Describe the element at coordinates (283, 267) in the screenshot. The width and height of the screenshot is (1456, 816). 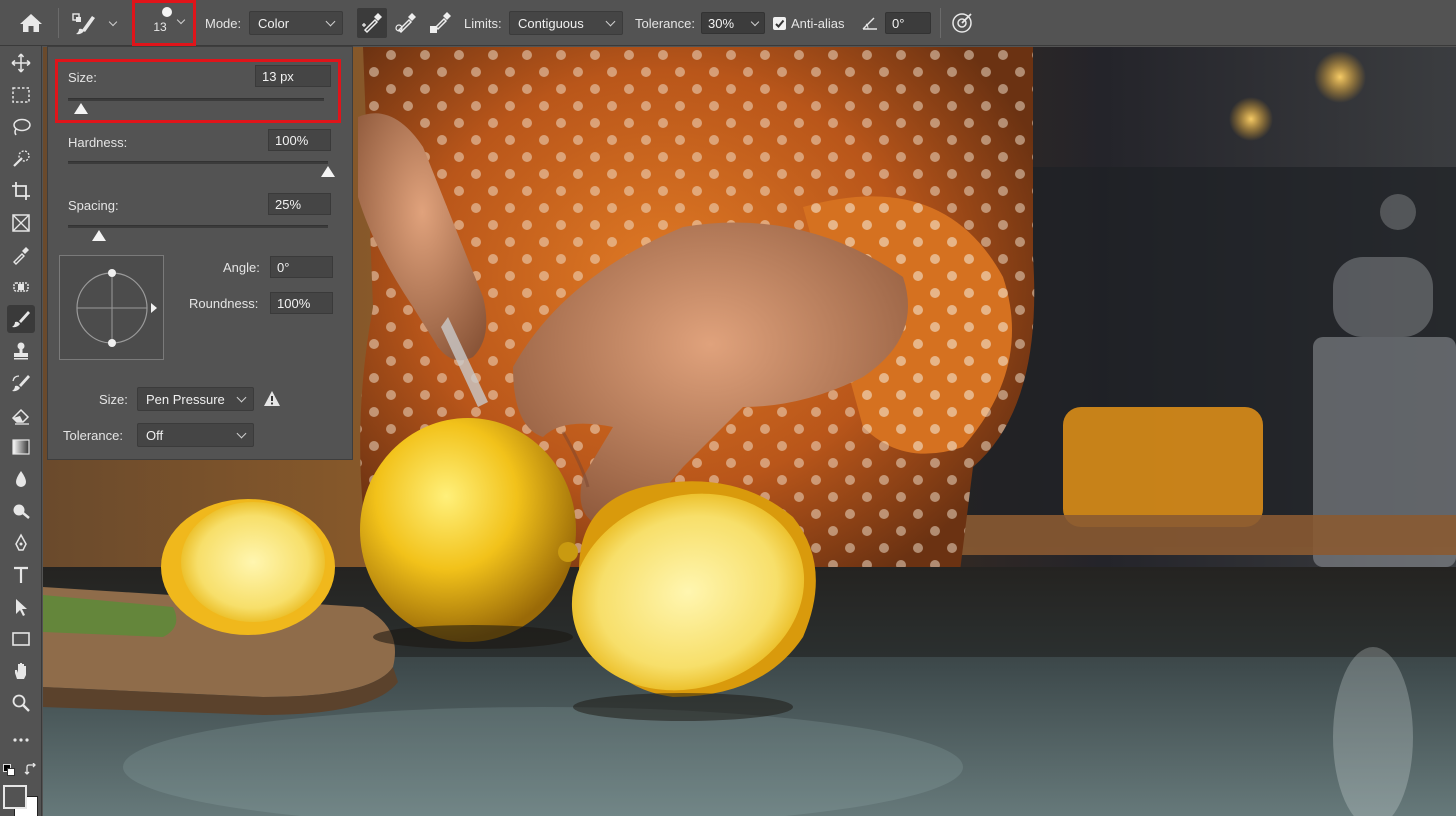
I see `angle-value: 0°` at that location.